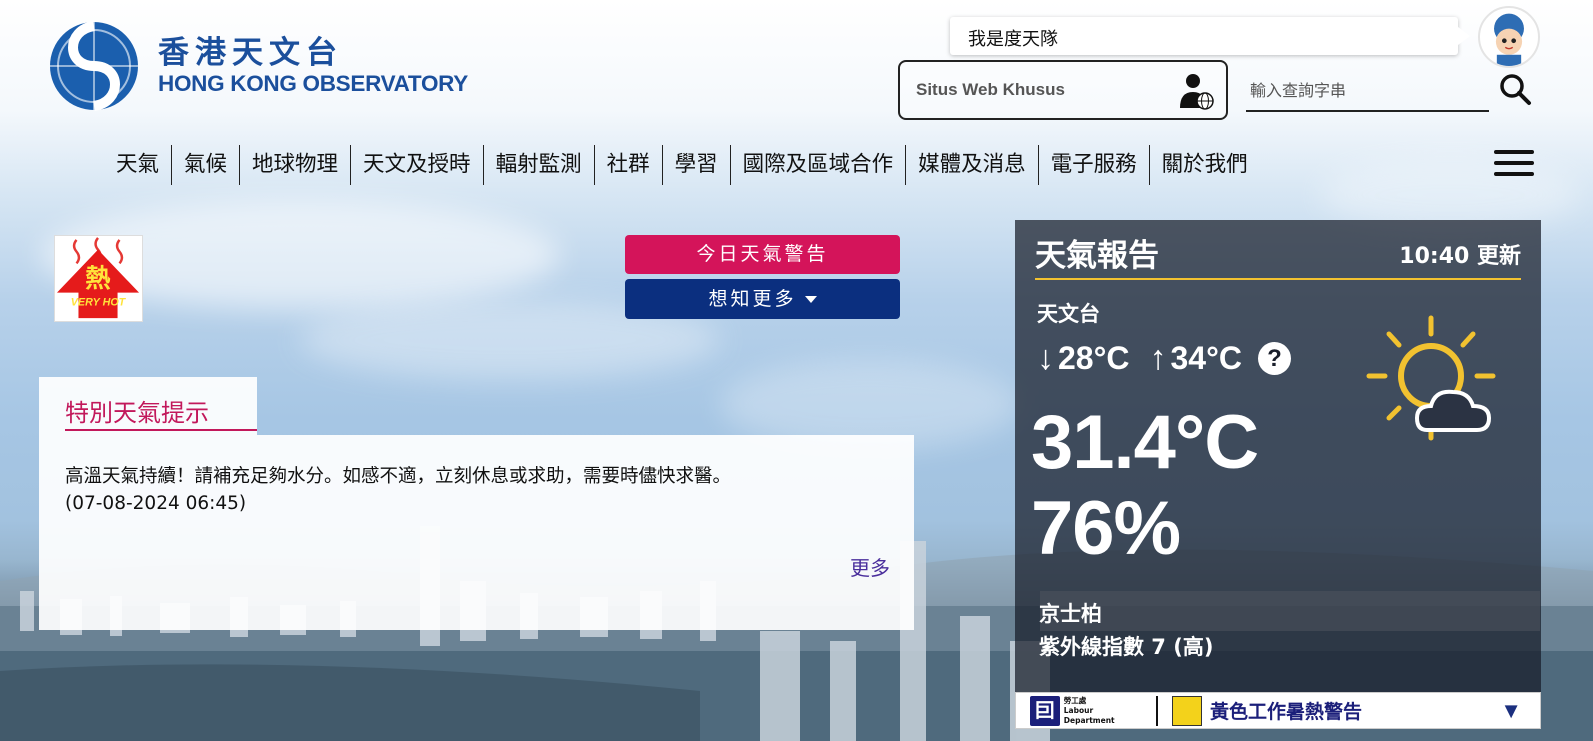  I want to click on very-hot-en-label: VERY HOT, so click(99, 302).